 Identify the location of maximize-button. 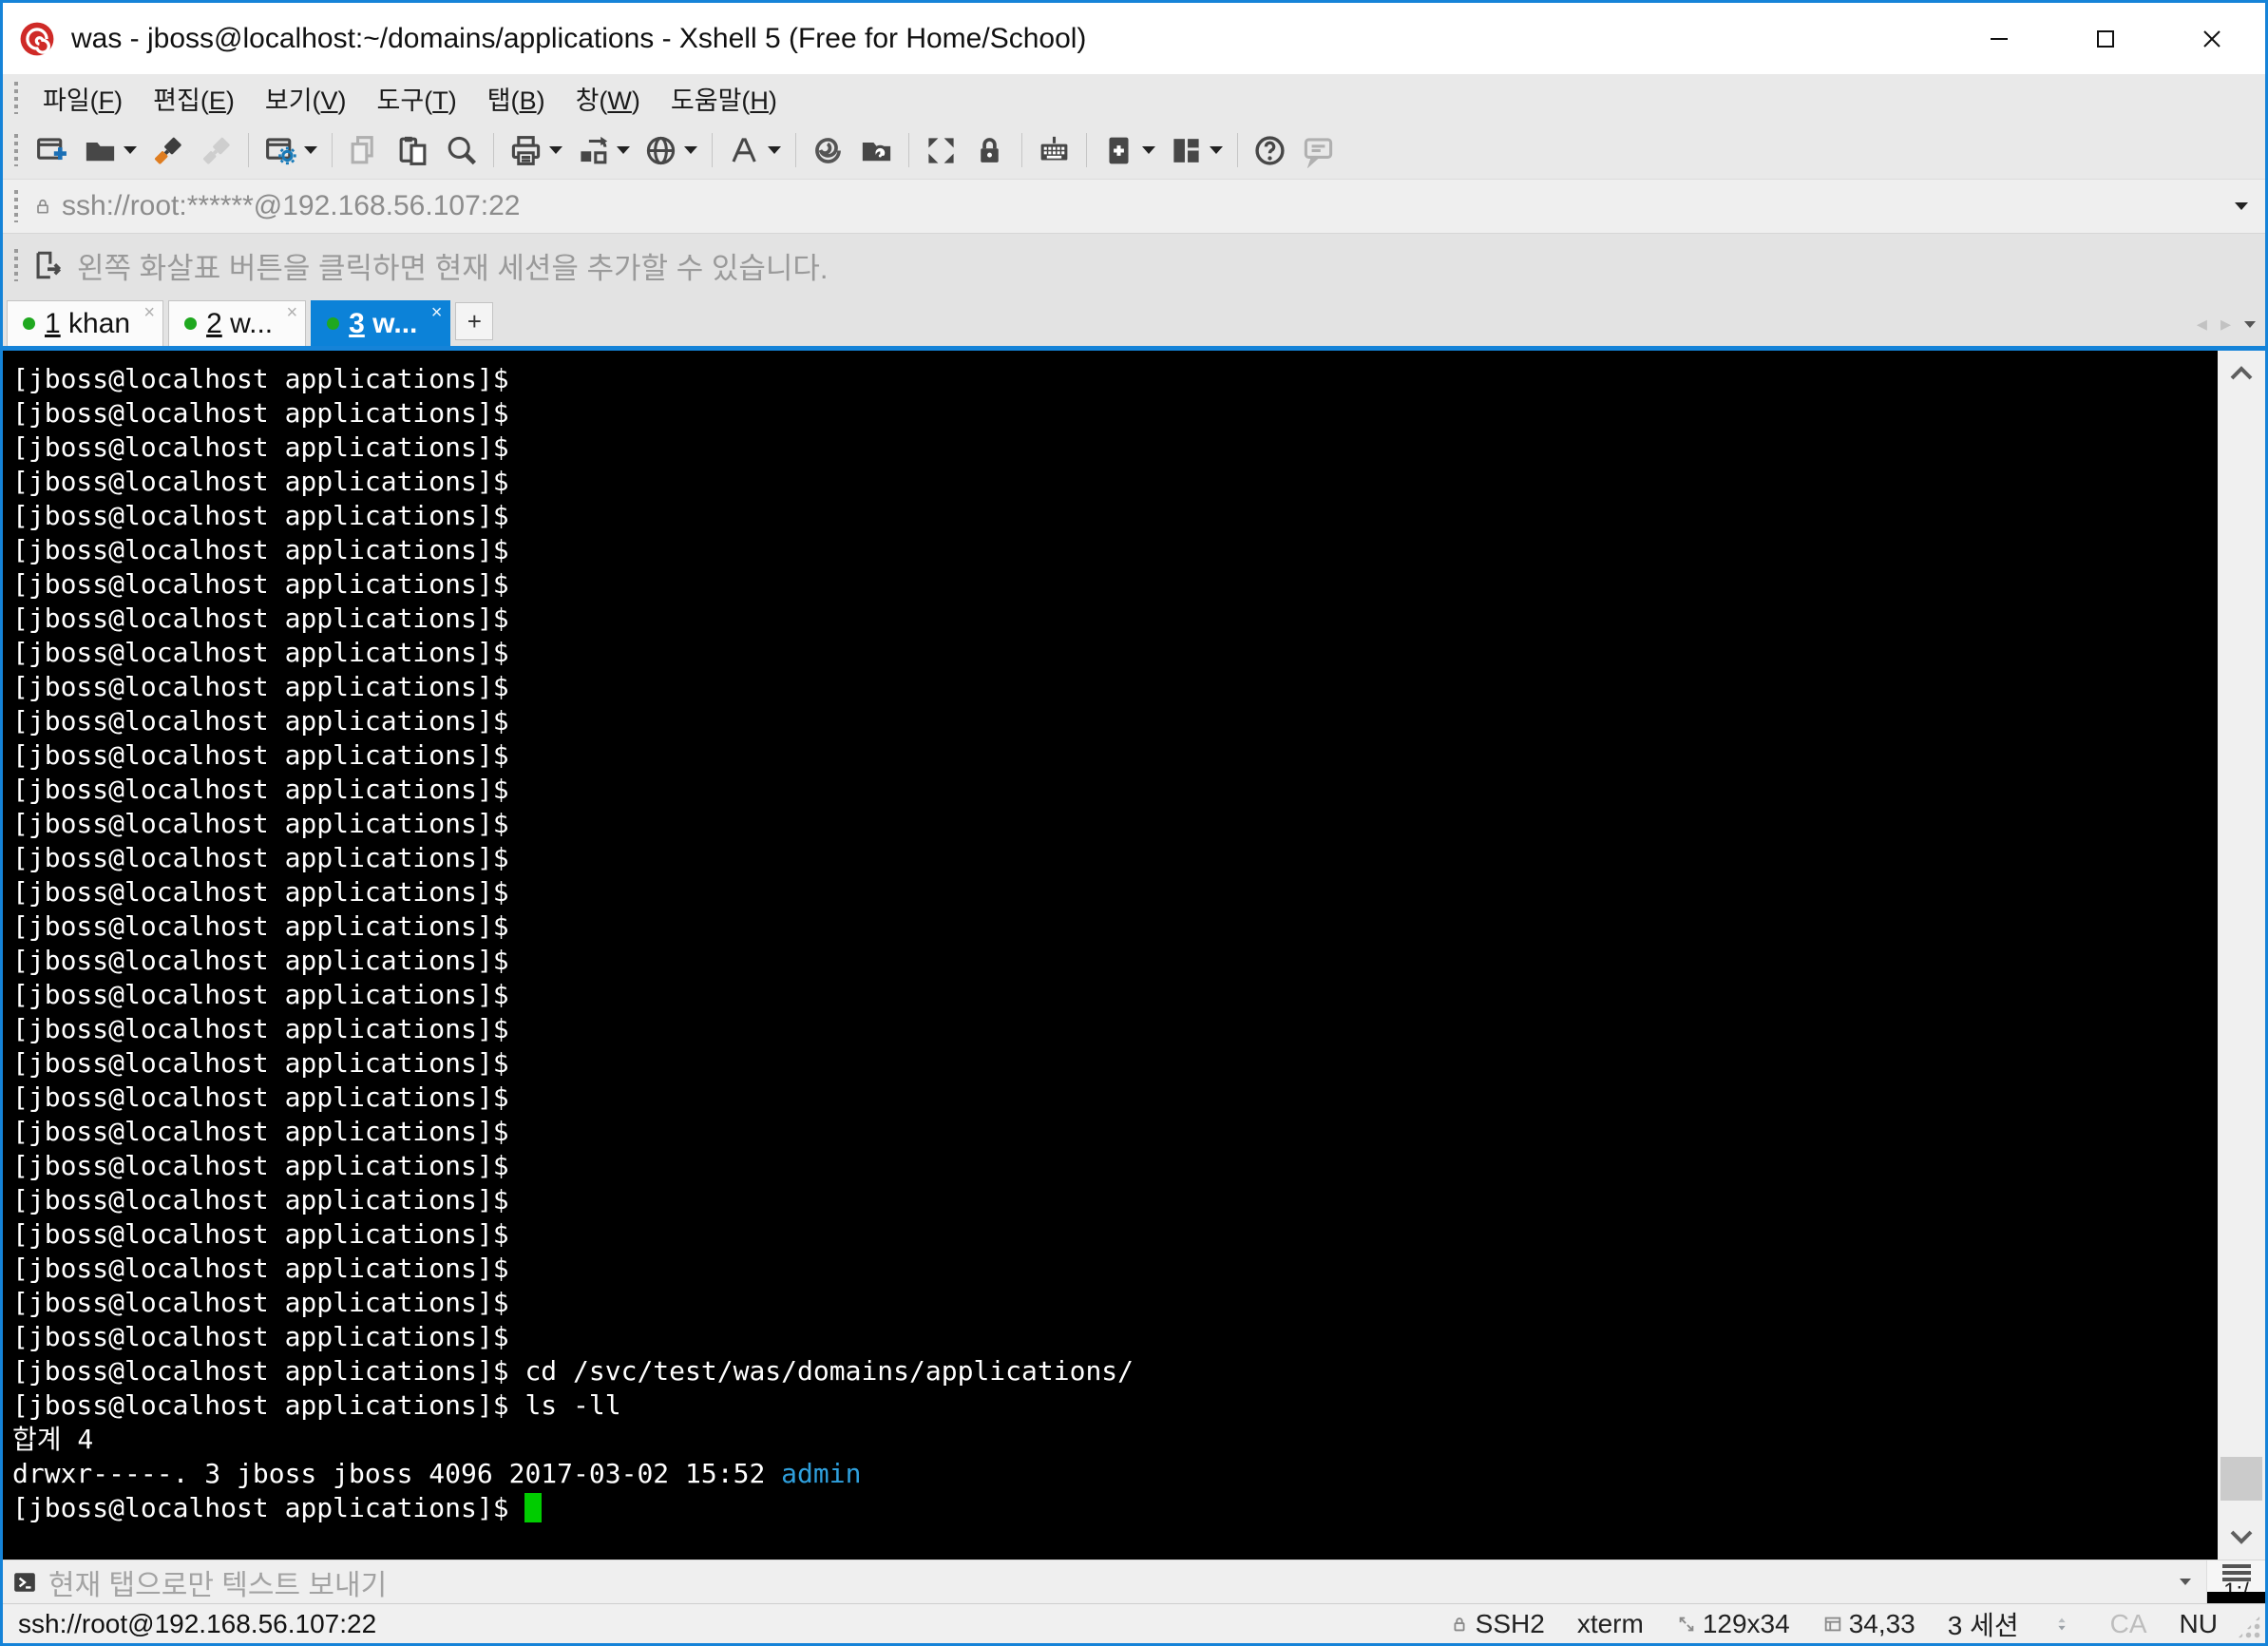
(2105, 38).